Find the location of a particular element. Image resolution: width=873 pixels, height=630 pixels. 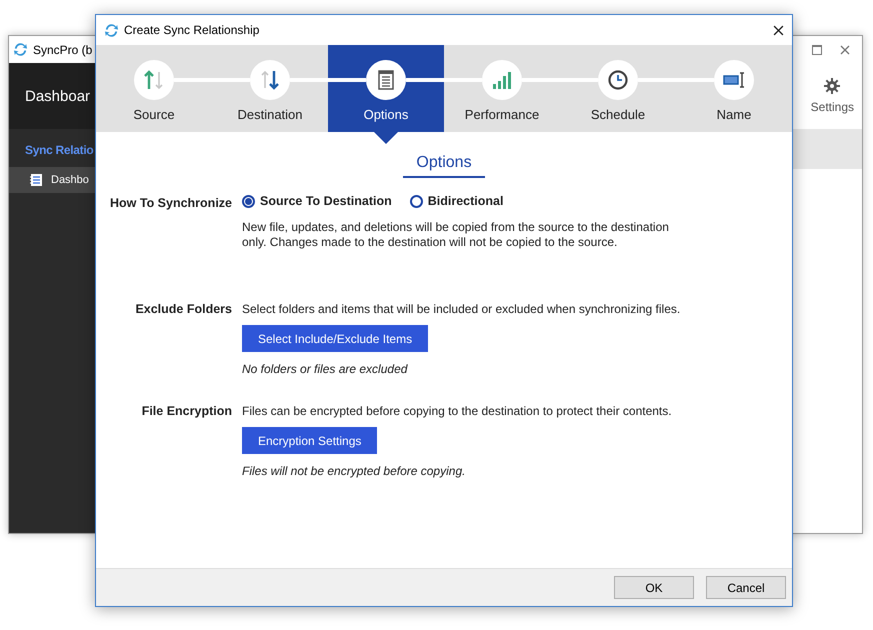

clock-icon is located at coordinates (618, 80).